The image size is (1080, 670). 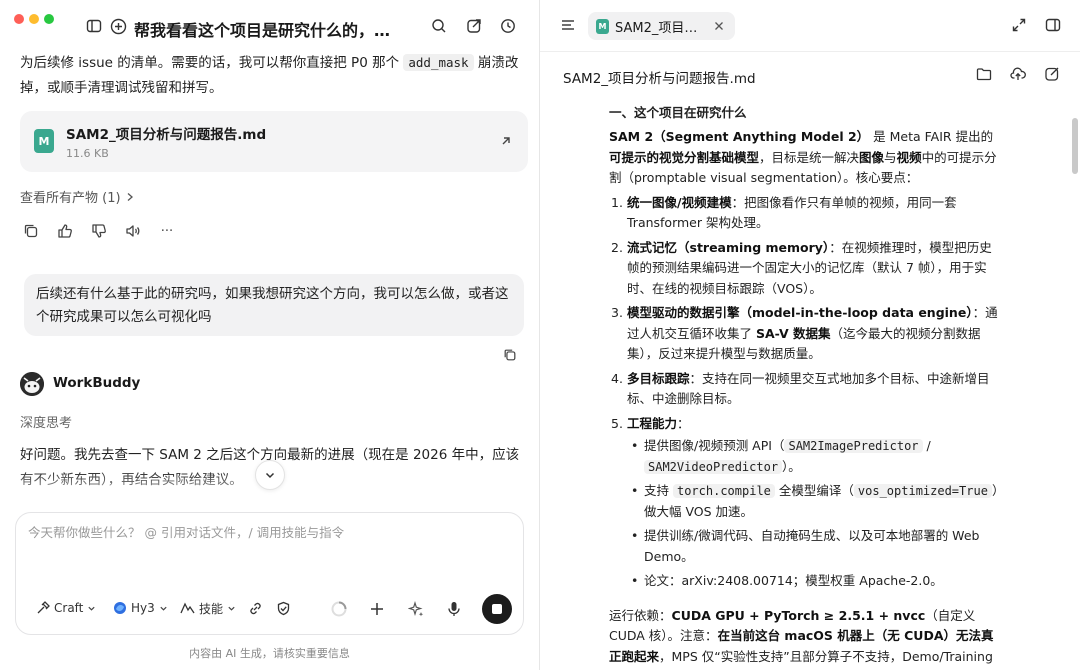 What do you see at coordinates (658, 378) in the screenshot?
I see `list-item-title: 多目标跟踪` at bounding box center [658, 378].